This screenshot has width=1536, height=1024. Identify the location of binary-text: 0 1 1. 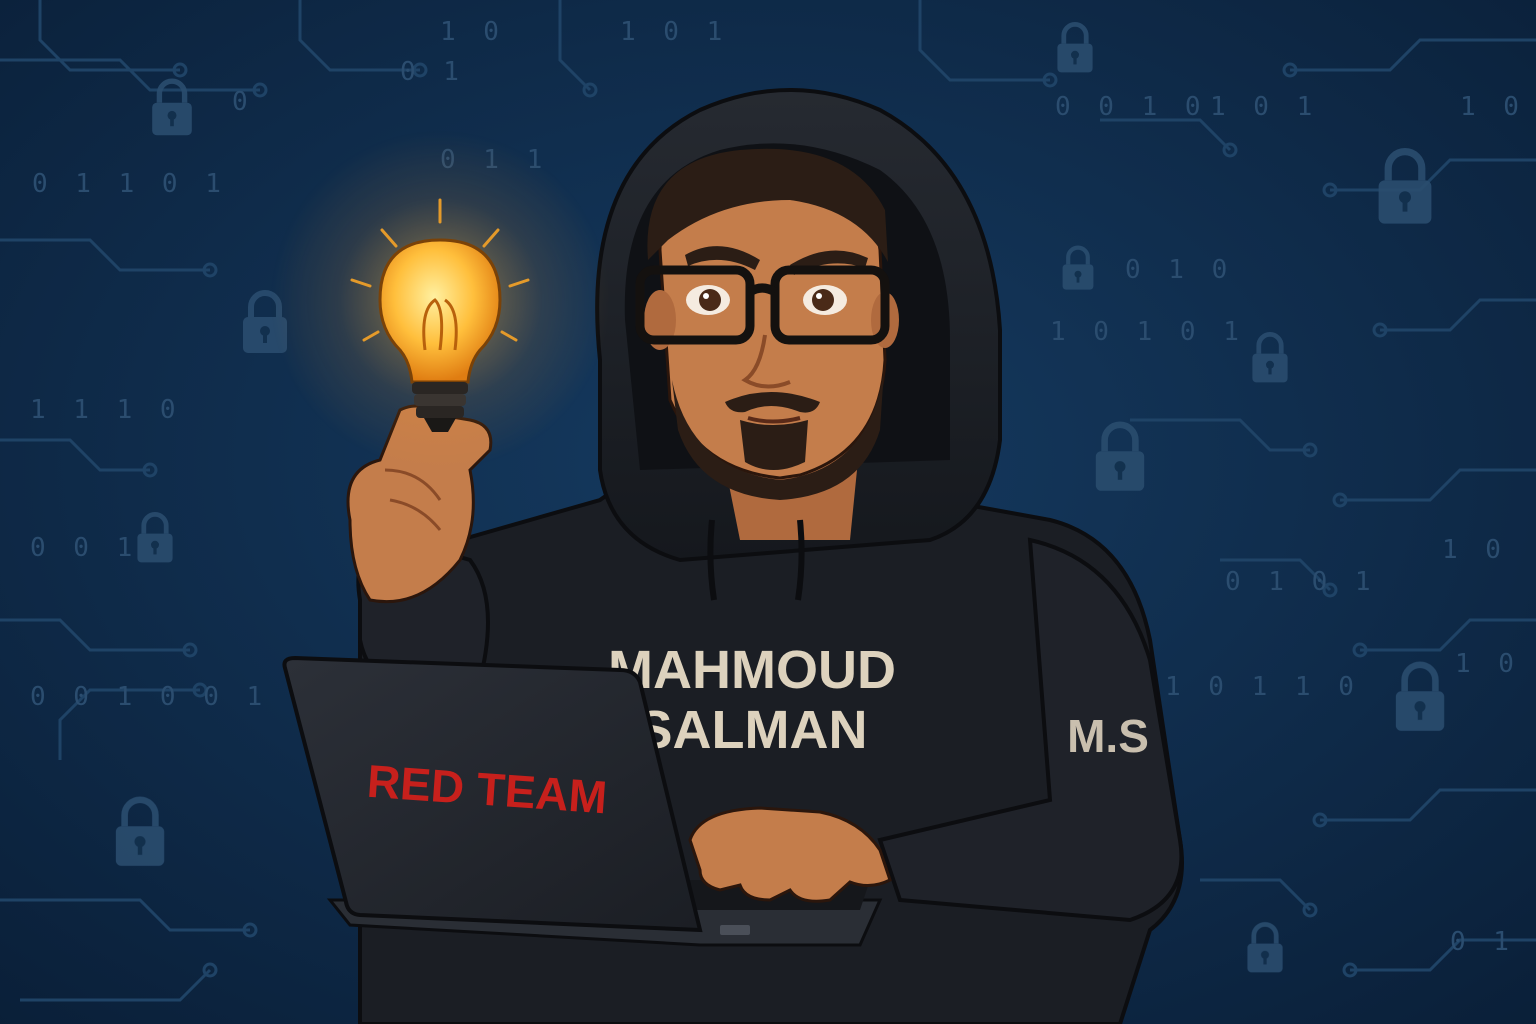
(1493, 942).